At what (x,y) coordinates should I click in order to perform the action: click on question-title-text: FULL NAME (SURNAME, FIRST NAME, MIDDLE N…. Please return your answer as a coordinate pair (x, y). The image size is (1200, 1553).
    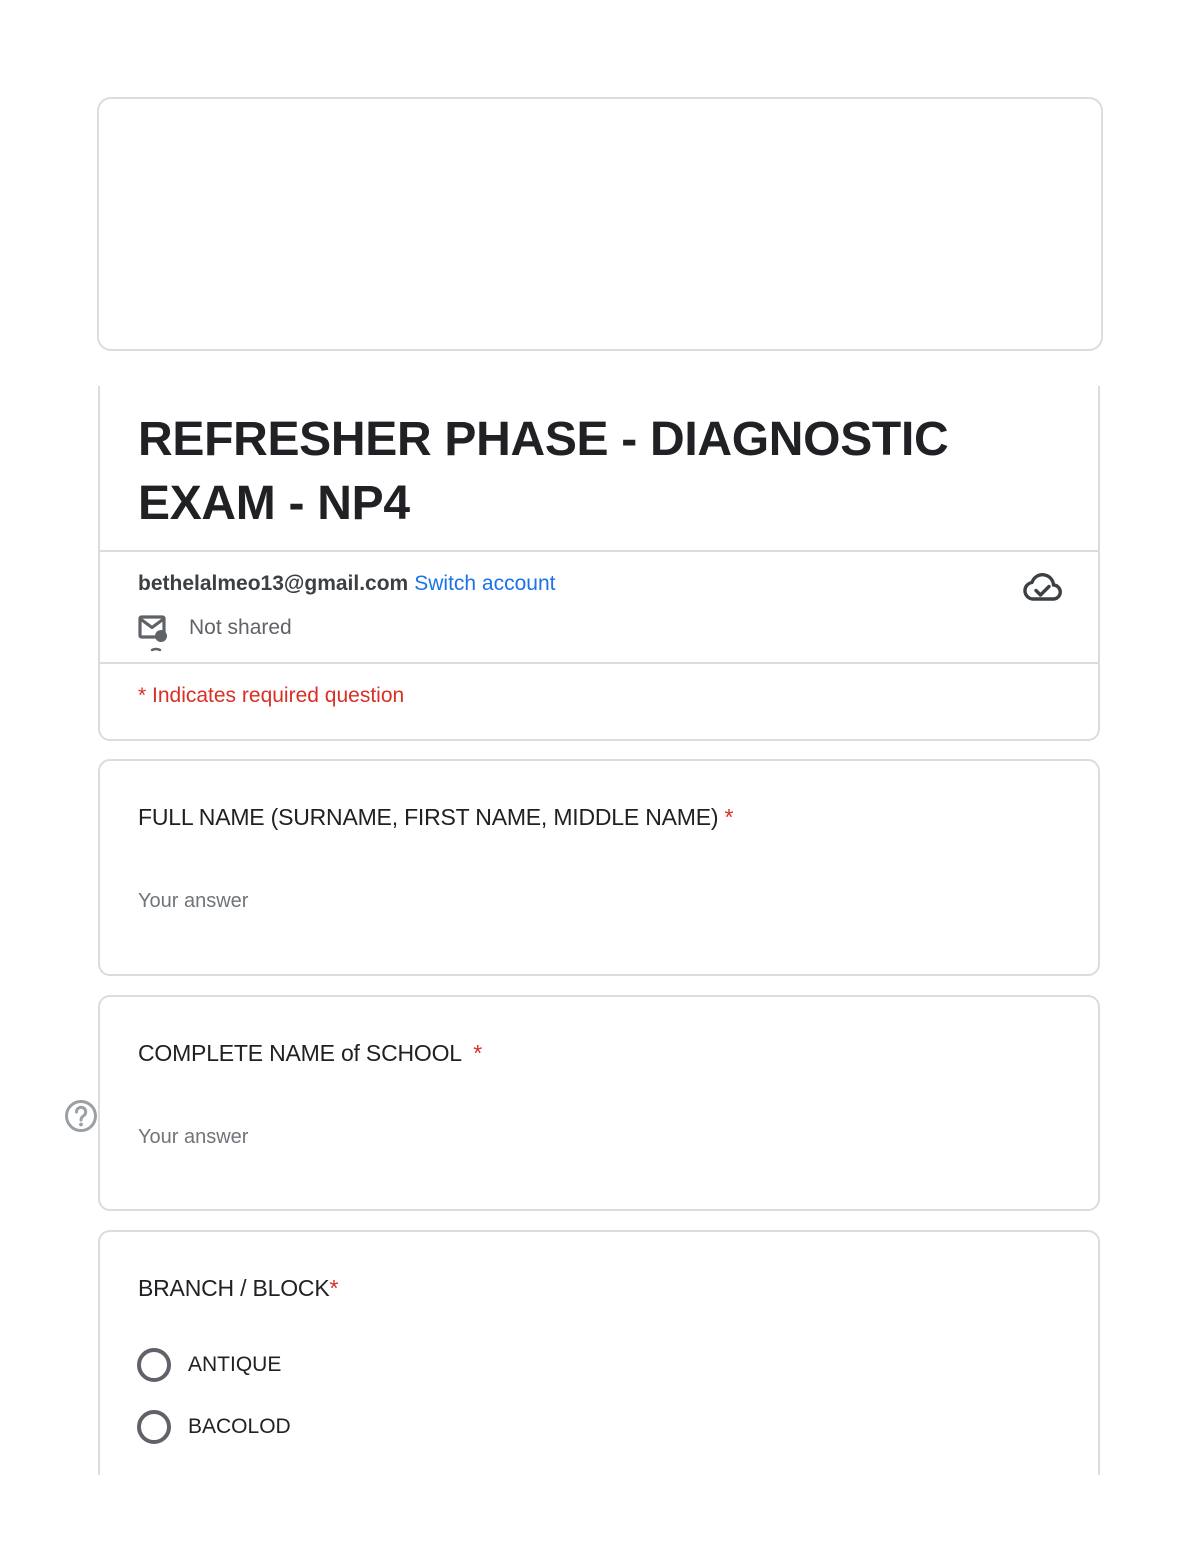
    Looking at the image, I should click on (428, 817).